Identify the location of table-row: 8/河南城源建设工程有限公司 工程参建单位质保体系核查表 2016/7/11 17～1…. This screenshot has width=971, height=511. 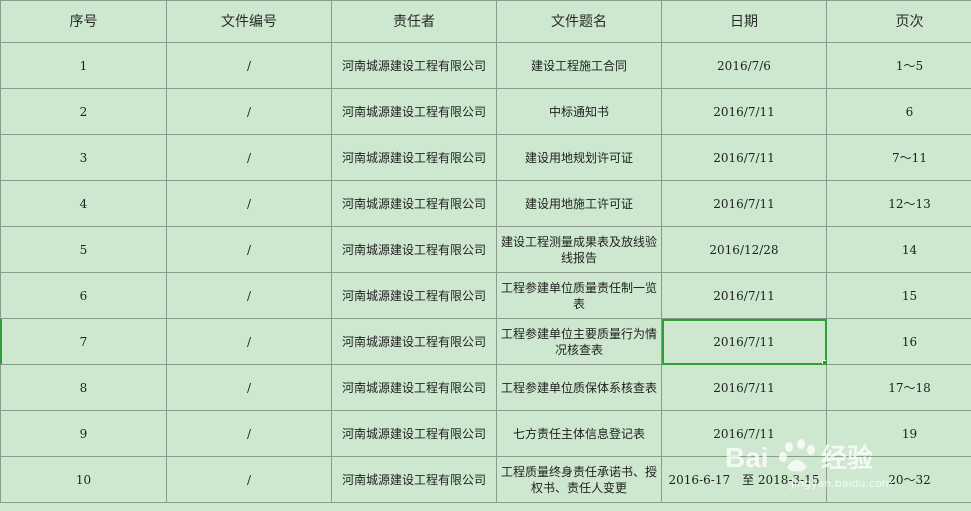
(485, 387).